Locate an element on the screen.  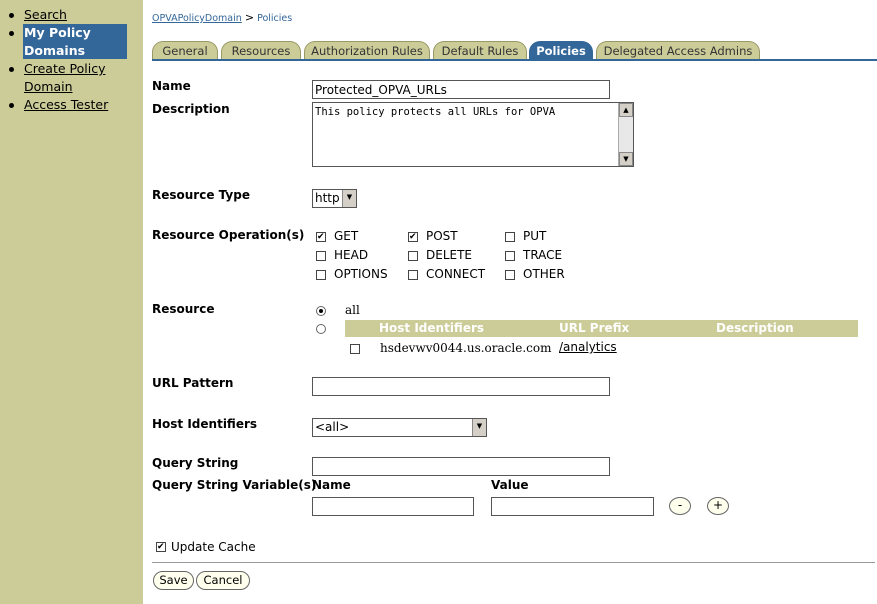
sidebar-item-label: Domain is located at coordinates (48, 87).